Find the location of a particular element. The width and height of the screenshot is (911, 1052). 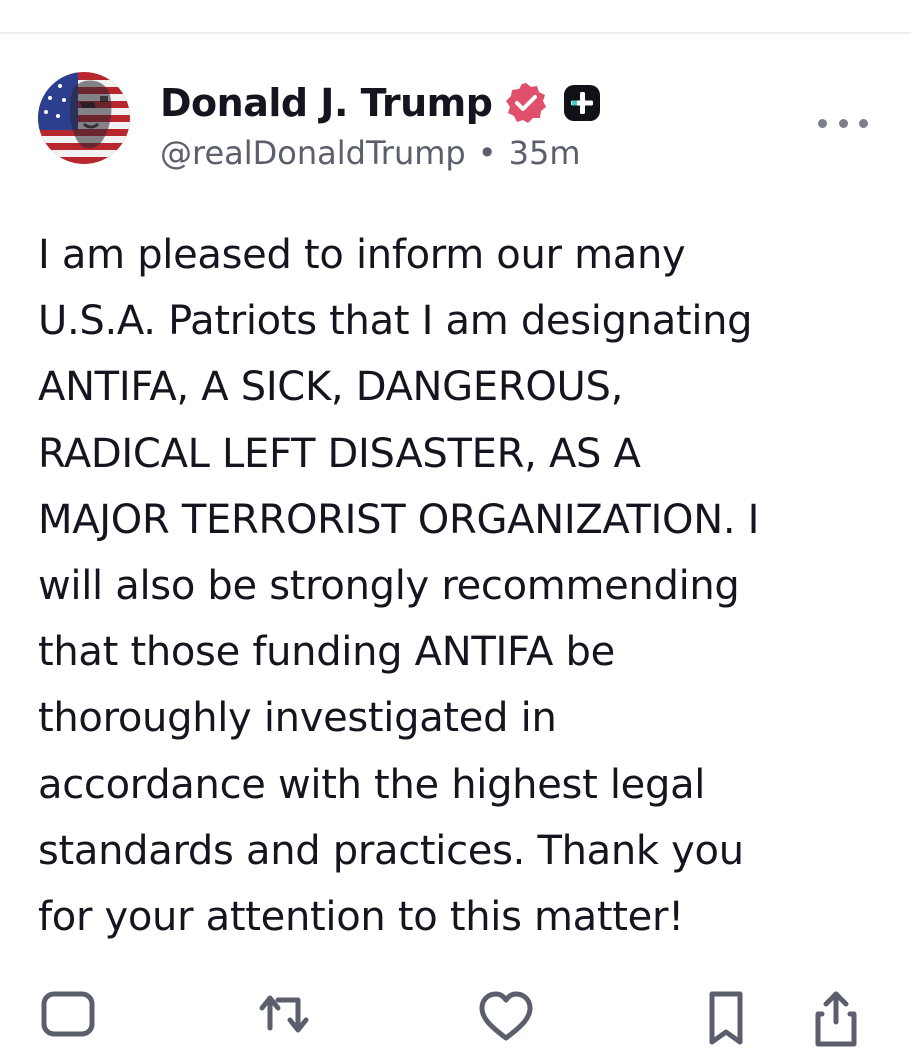

avatar-flag-portrait-icon is located at coordinates (84, 118).